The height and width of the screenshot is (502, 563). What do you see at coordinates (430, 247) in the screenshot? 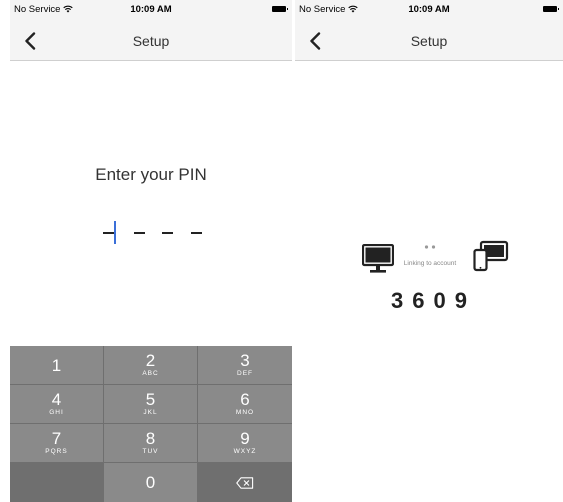
I see `progress-dots-icon` at bounding box center [430, 247].